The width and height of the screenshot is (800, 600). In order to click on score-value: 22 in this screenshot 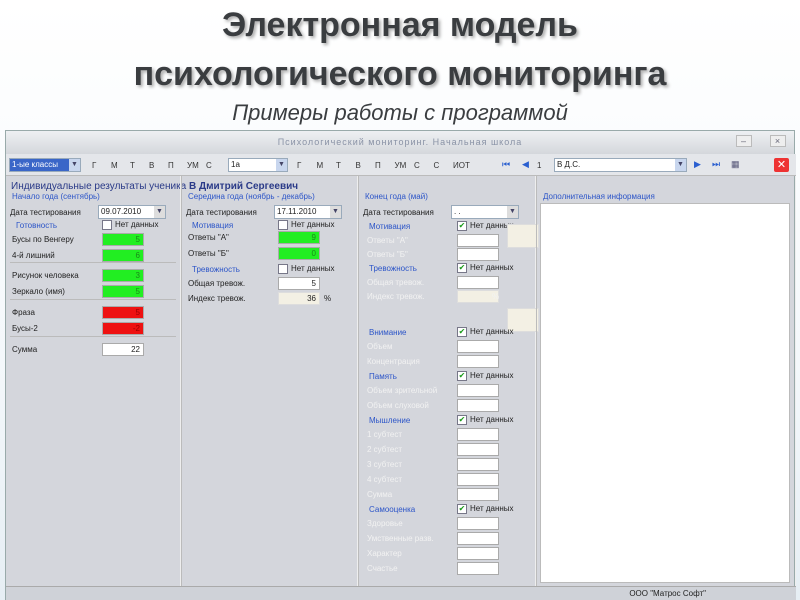, I will do `click(123, 349)`.